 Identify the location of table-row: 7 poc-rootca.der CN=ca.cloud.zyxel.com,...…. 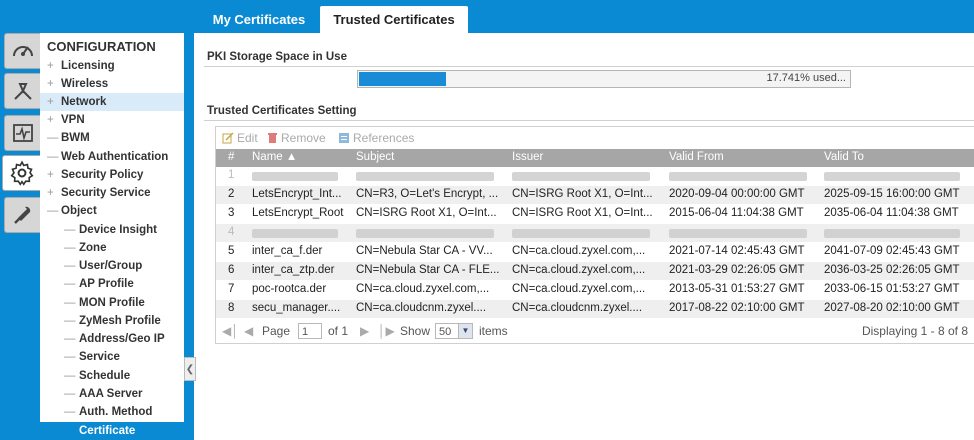
(595, 290).